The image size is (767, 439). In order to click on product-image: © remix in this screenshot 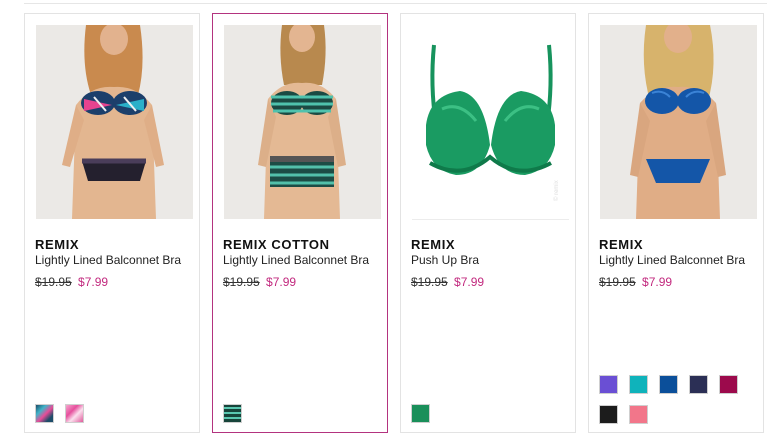, I will do `click(490, 122)`.